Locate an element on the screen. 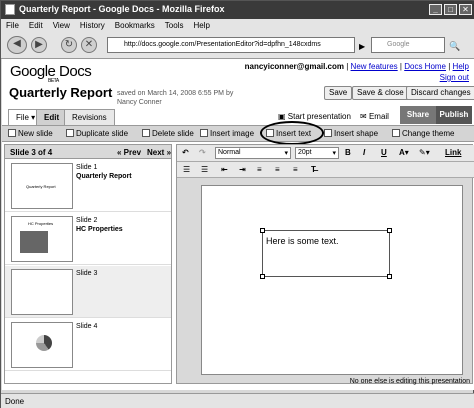  pie-thumbnail is located at coordinates (44, 343).